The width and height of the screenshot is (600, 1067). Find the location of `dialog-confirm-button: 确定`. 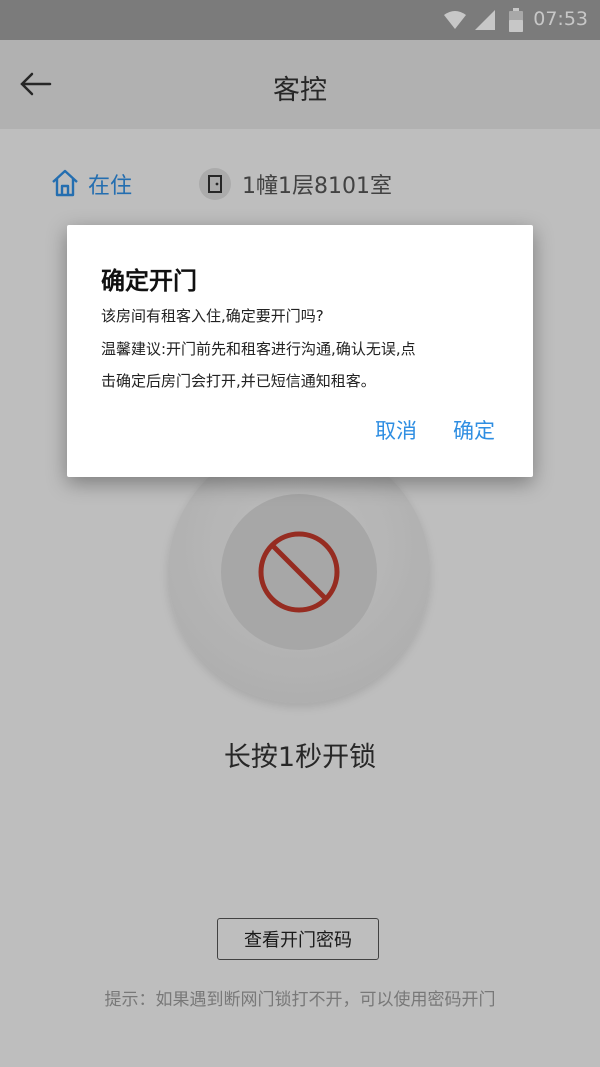

dialog-confirm-button: 确定 is located at coordinates (474, 430).